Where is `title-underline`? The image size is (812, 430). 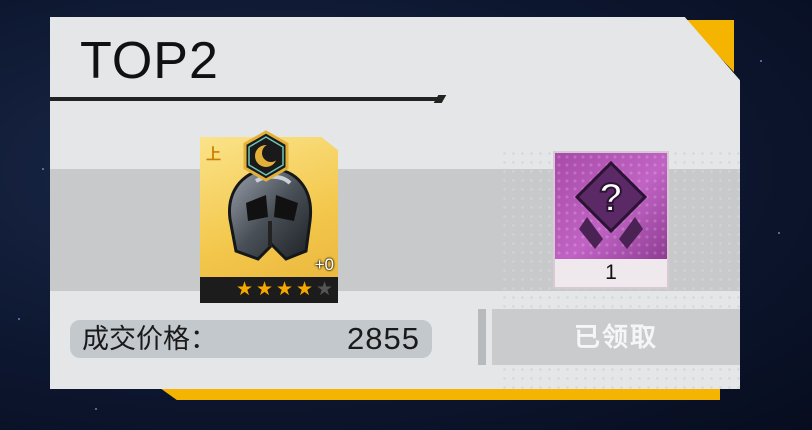 title-underline is located at coordinates (244, 99).